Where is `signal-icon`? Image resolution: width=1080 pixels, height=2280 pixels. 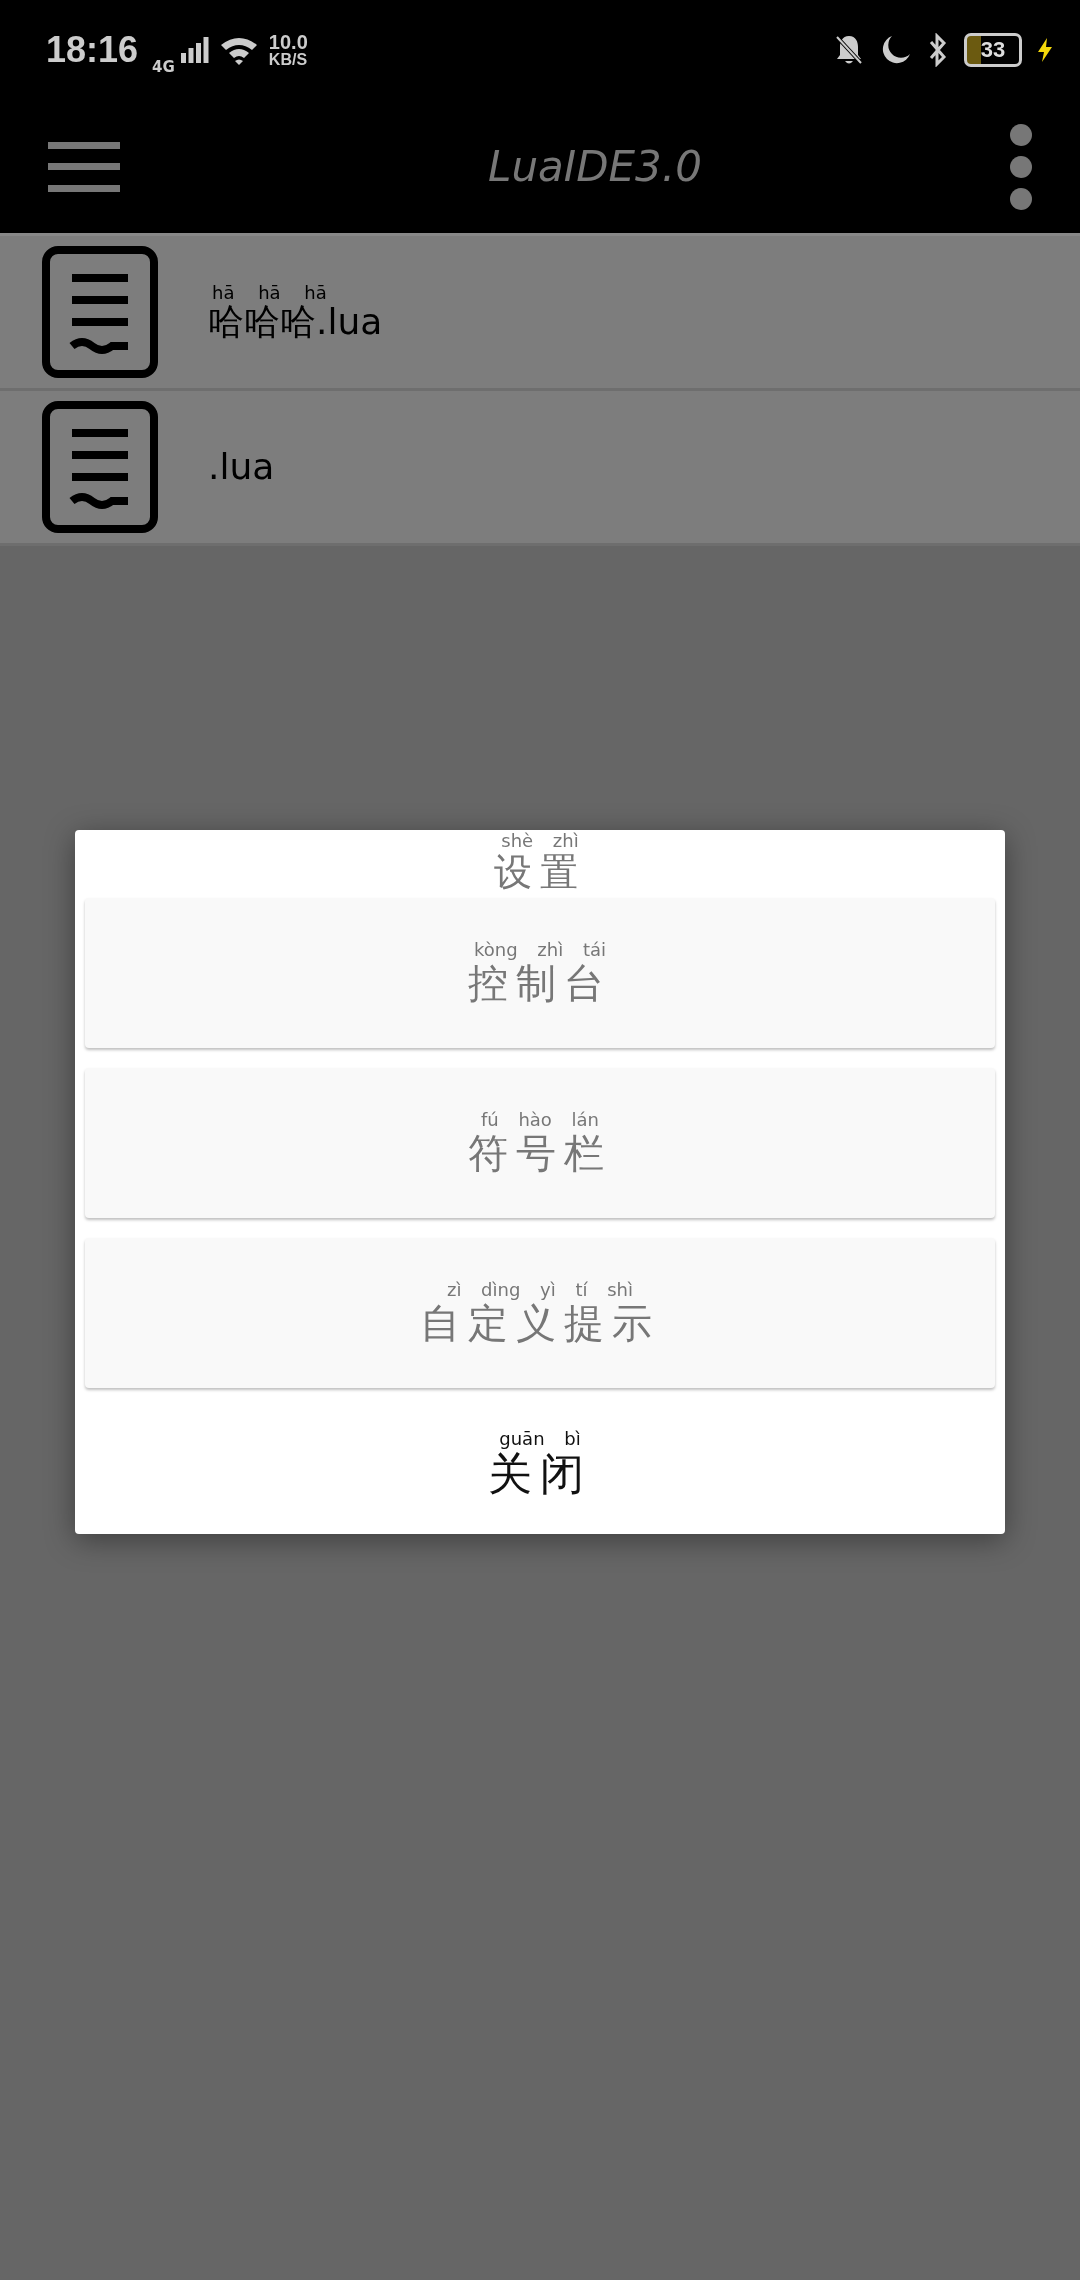 signal-icon is located at coordinates (194, 50).